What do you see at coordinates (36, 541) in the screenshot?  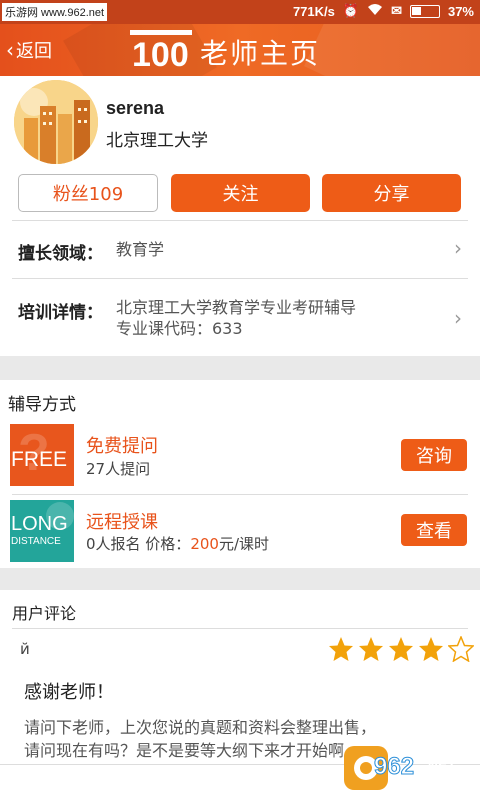 I see `distance-icon-text: DISTANCE` at bounding box center [36, 541].